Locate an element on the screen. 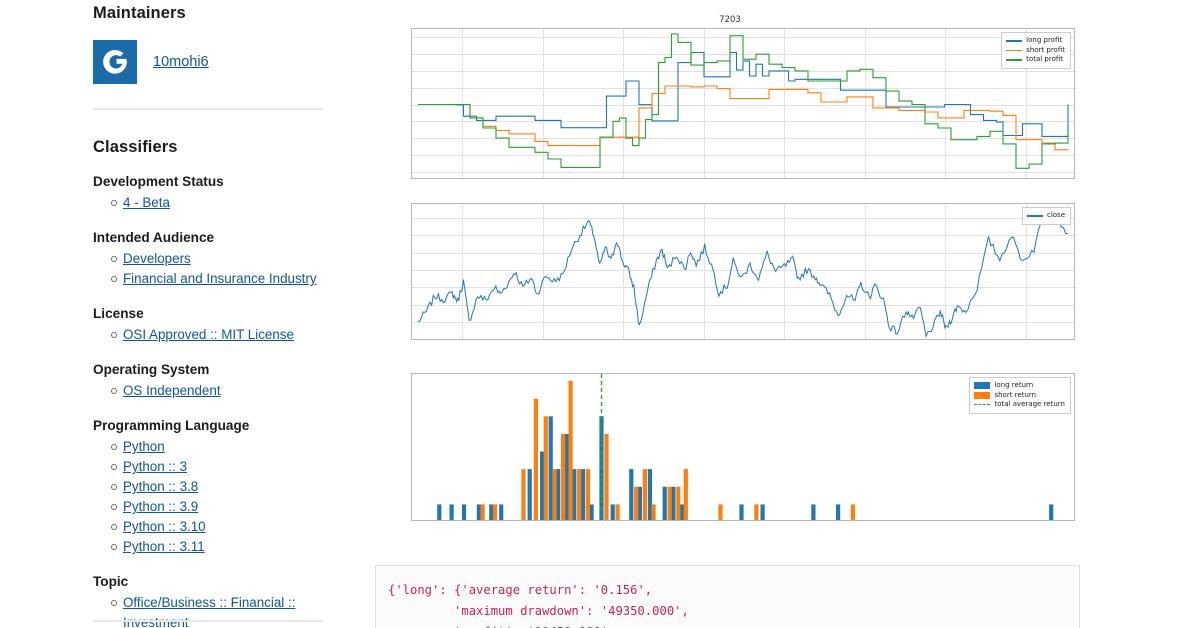  classifier-link: Python :: 3.8 is located at coordinates (160, 486).